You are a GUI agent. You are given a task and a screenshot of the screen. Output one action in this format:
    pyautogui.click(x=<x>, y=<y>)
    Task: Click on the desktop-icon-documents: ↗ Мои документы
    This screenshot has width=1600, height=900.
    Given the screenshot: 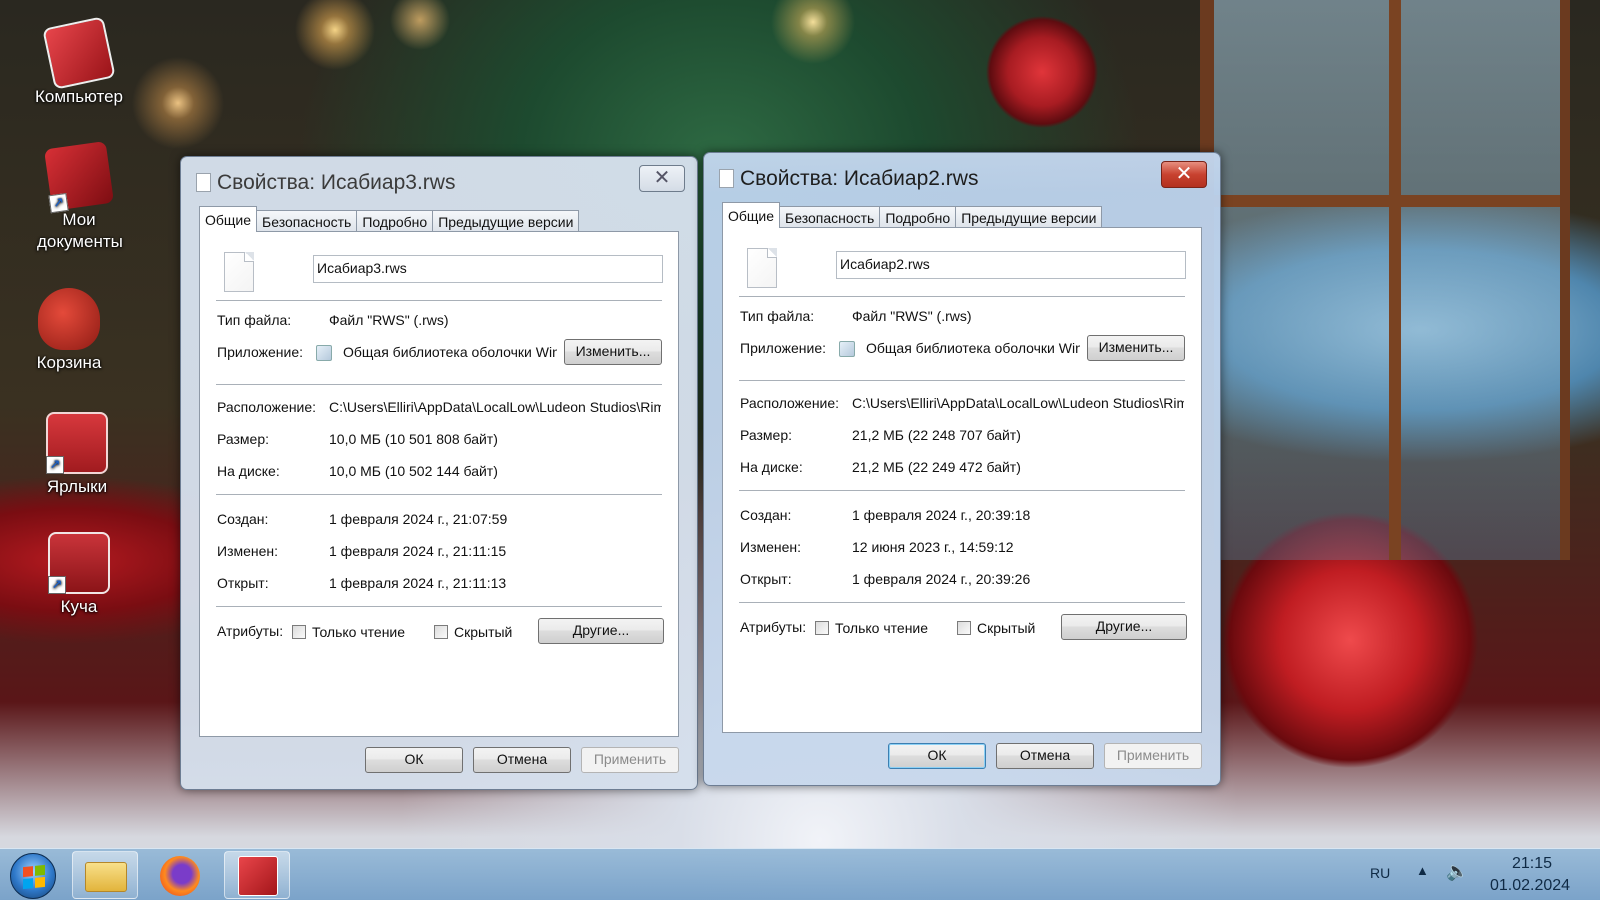 What is the action you would take?
    pyautogui.click(x=79, y=196)
    